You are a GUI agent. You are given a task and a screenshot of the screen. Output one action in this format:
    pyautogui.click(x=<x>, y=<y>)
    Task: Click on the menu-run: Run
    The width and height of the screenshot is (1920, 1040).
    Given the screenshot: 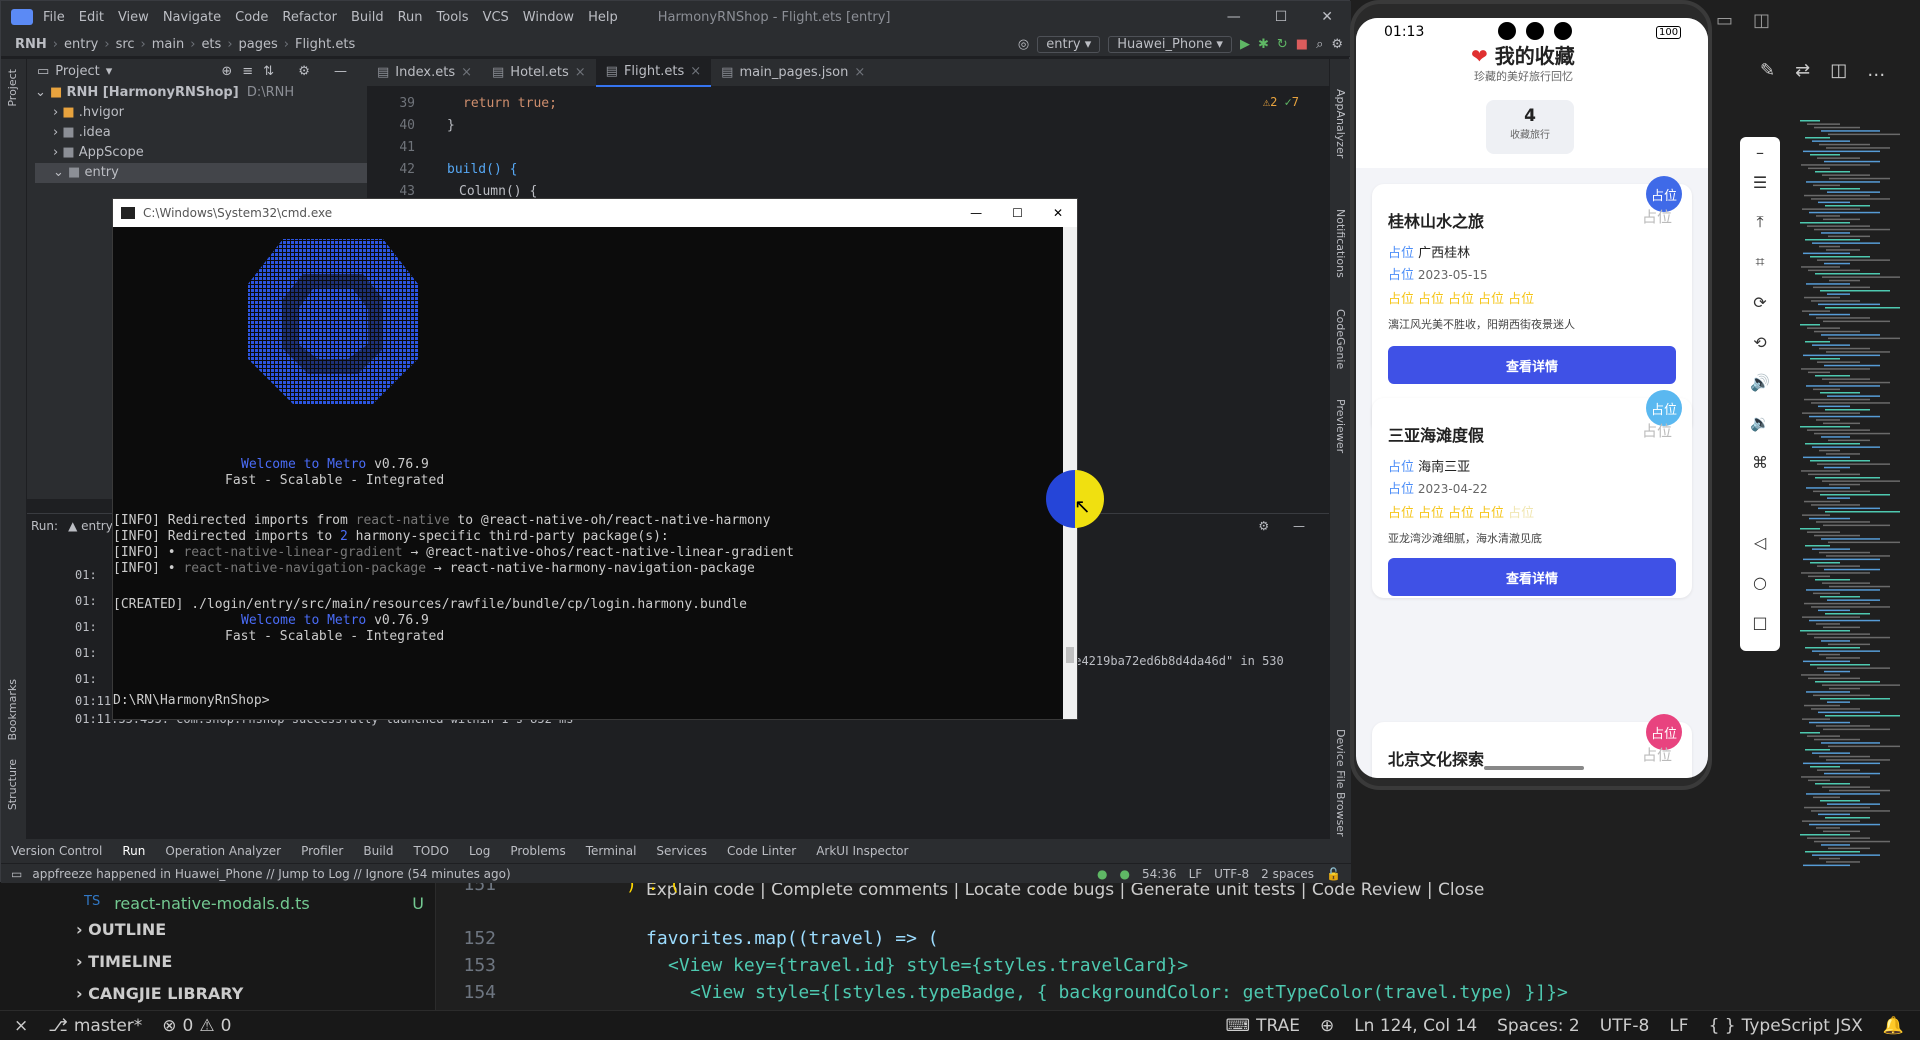 What is the action you would take?
    pyautogui.click(x=410, y=17)
    